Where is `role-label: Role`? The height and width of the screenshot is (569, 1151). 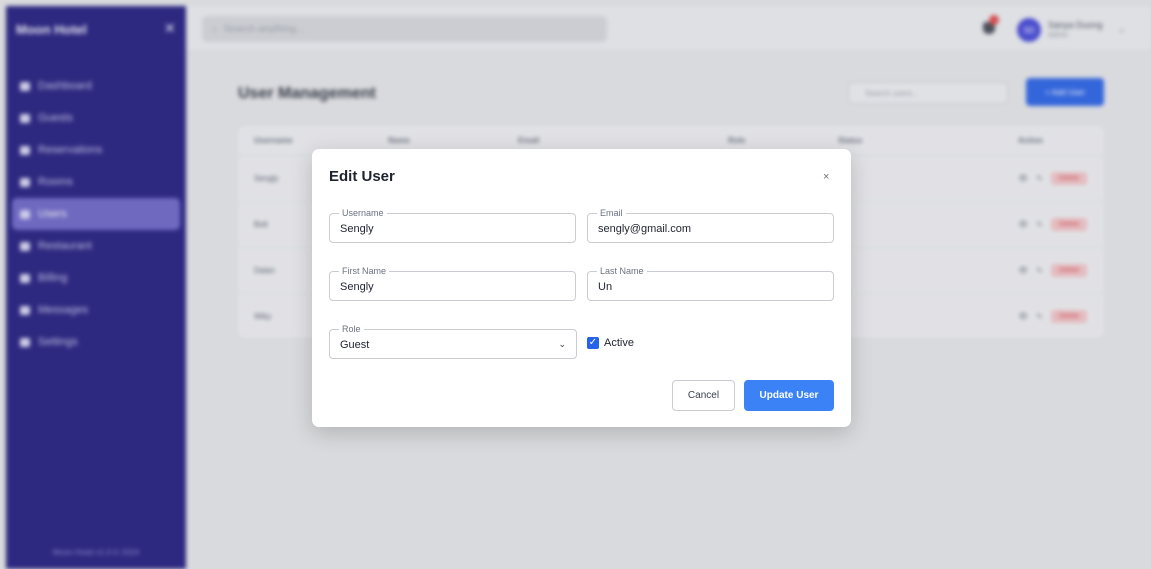 role-label: Role is located at coordinates (351, 329).